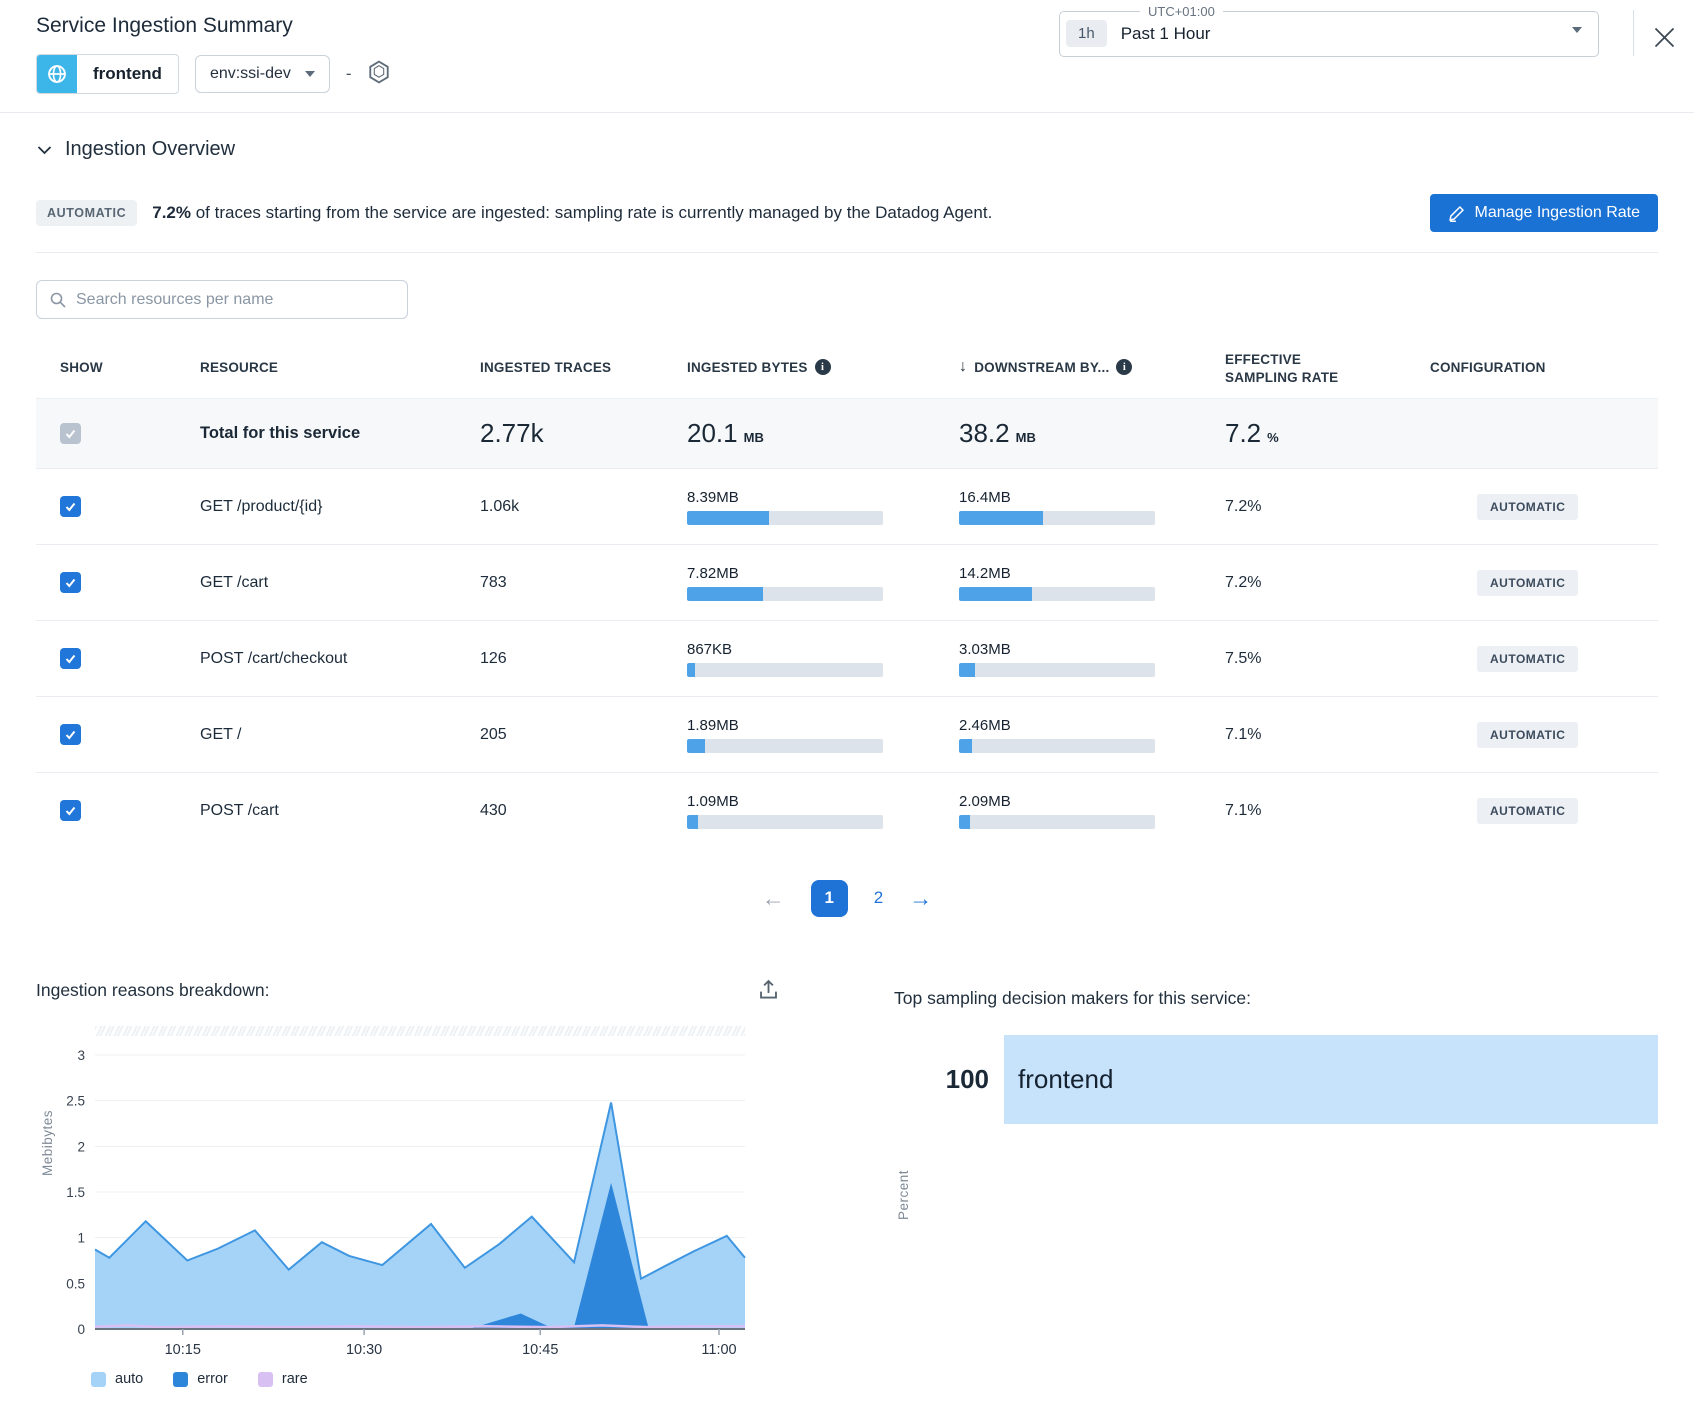 The width and height of the screenshot is (1694, 1426). I want to click on ingested-bytes-value: 8.39MB, so click(713, 497).